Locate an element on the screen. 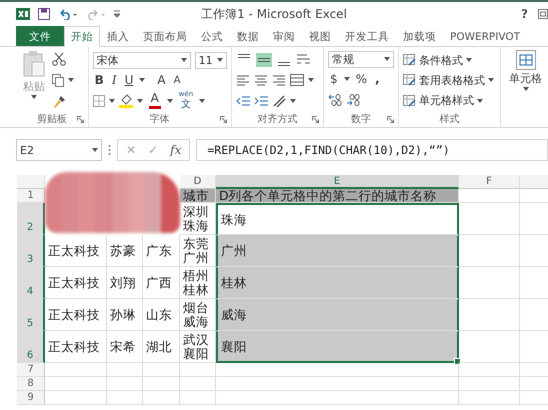 This screenshot has width=548, height=410. increase-font-size-button: A is located at coordinates (161, 80).